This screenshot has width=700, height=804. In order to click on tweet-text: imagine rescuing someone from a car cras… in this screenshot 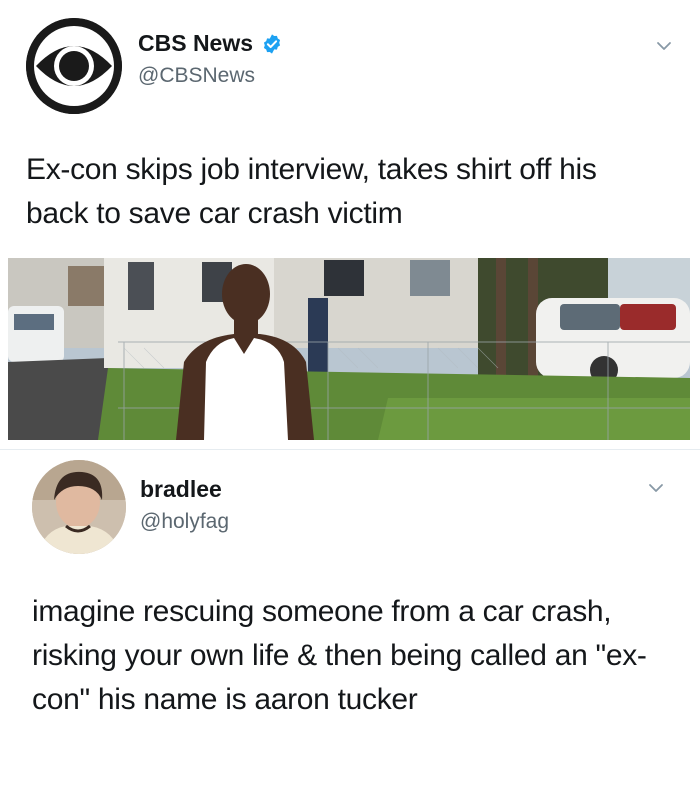, I will do `click(339, 655)`.